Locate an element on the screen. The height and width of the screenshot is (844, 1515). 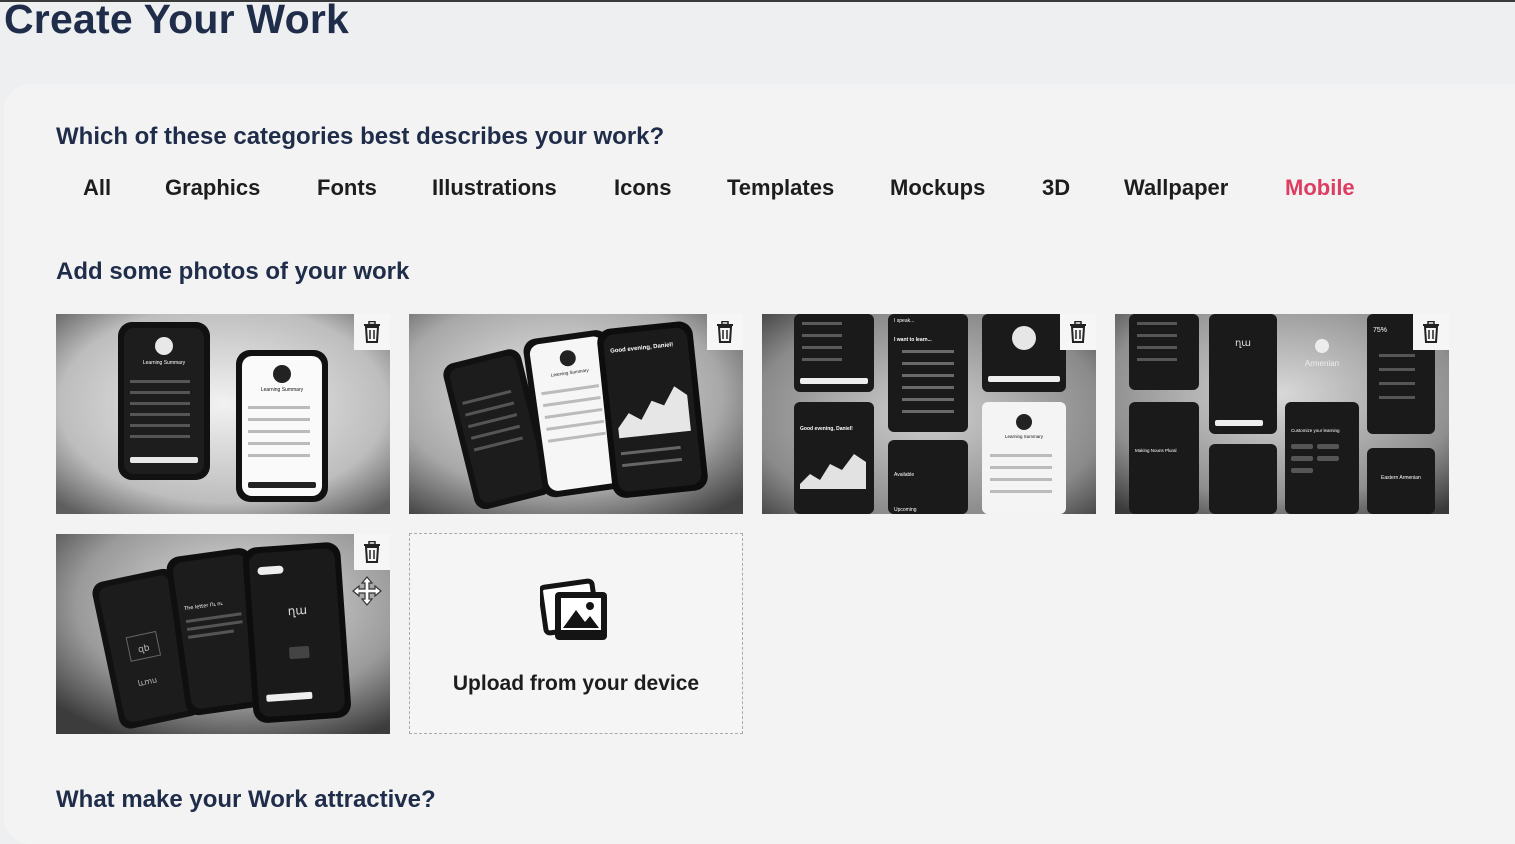
armenian-text: Armenian is located at coordinates (1322, 363).